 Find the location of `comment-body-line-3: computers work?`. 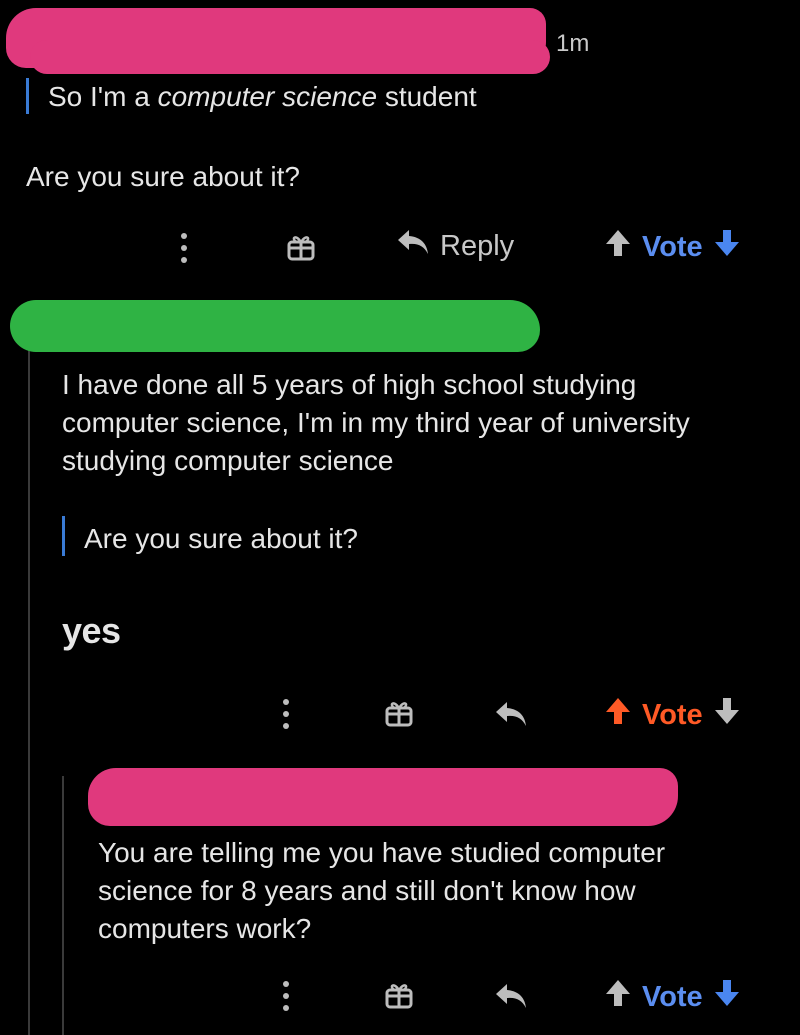

comment-body-line-3: computers work? is located at coordinates (205, 928).